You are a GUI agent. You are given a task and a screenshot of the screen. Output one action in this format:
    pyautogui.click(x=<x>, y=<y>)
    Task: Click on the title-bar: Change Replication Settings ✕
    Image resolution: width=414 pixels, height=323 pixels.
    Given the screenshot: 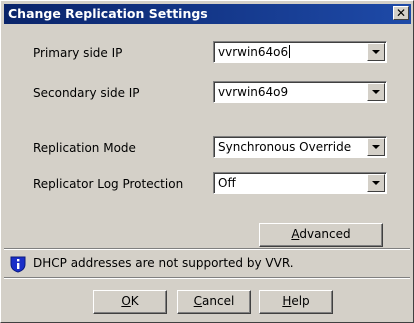 What is the action you would take?
    pyautogui.click(x=207, y=14)
    